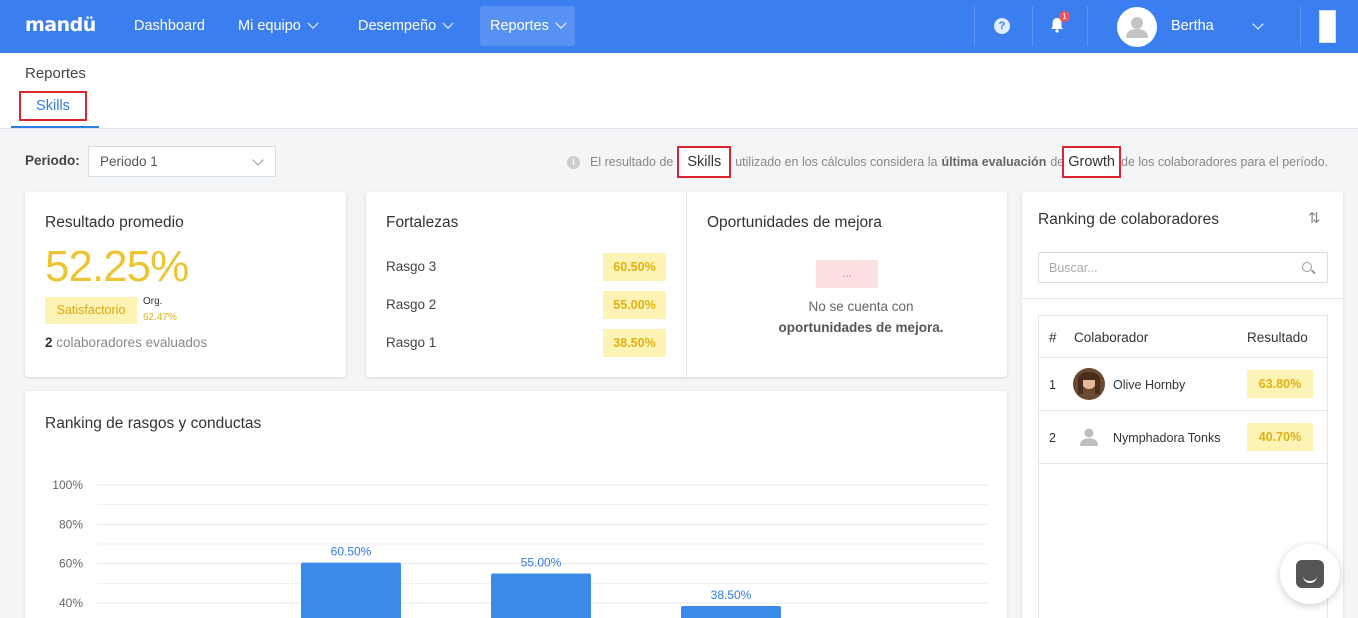 This screenshot has width=1358, height=618. What do you see at coordinates (91, 310) in the screenshot?
I see `status-badge: Satisfactorio` at bounding box center [91, 310].